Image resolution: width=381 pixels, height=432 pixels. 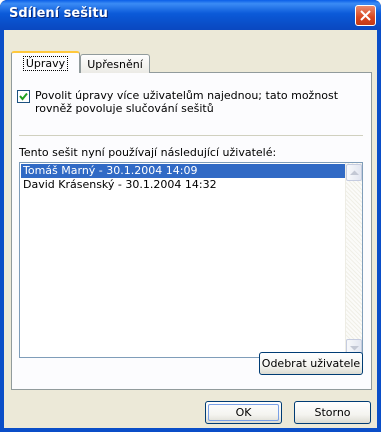 I want to click on close-button, so click(x=365, y=15).